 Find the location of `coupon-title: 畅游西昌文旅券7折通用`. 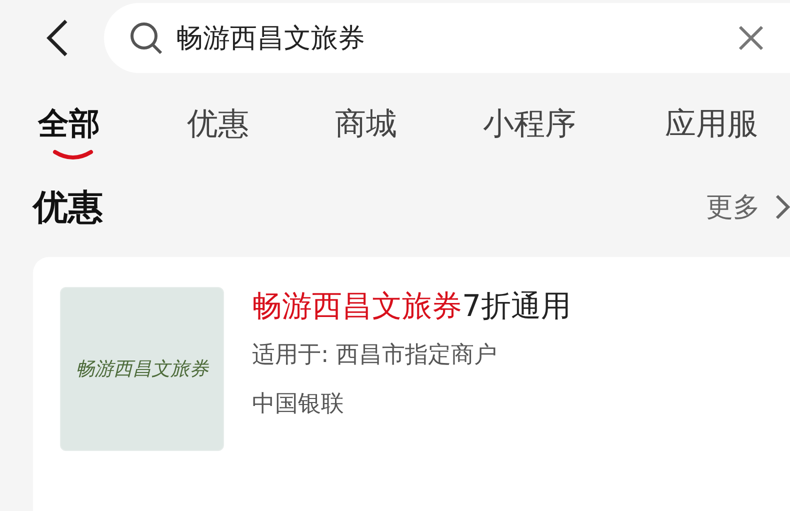

coupon-title: 畅游西昌文旅券7折通用 is located at coordinates (412, 307).